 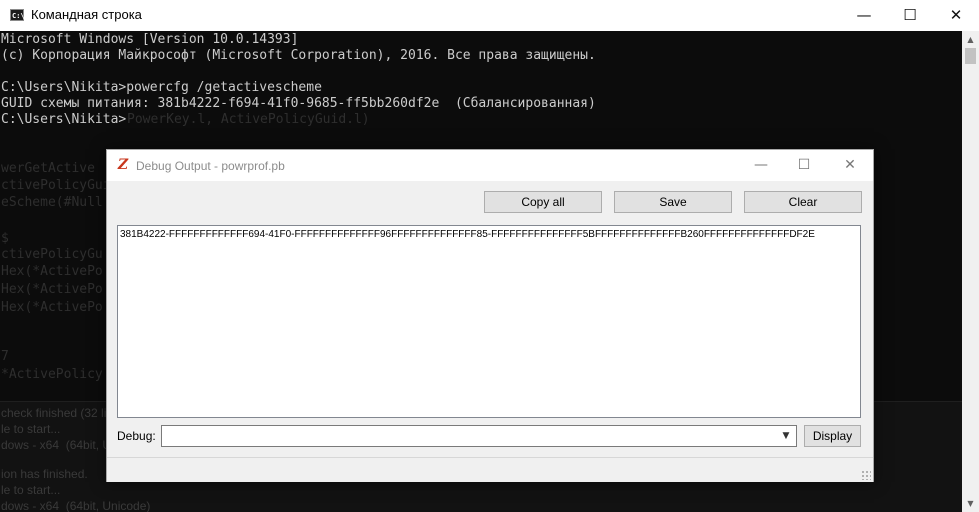 I want to click on cmd-window-title: Командная строка, so click(x=86, y=14).